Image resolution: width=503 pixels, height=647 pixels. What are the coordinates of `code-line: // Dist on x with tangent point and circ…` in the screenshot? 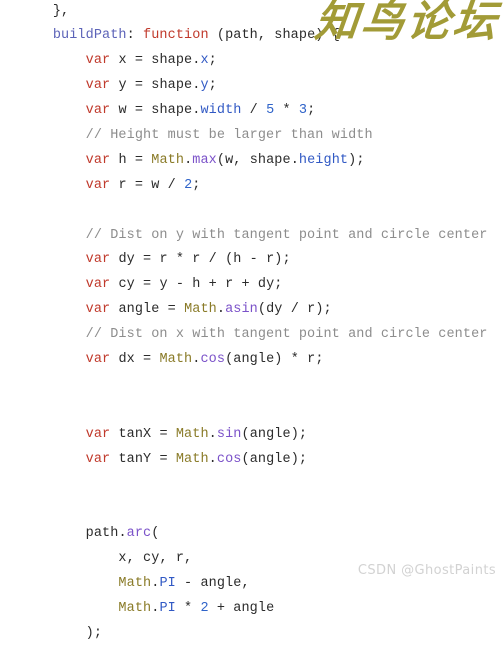 It's located at (286, 335).